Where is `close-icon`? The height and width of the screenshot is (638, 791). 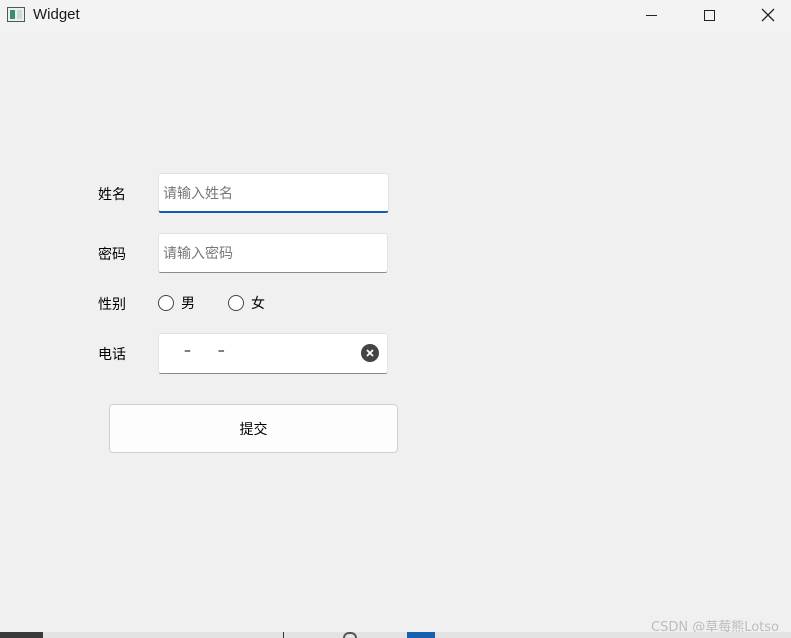
close-icon is located at coordinates (768, 15).